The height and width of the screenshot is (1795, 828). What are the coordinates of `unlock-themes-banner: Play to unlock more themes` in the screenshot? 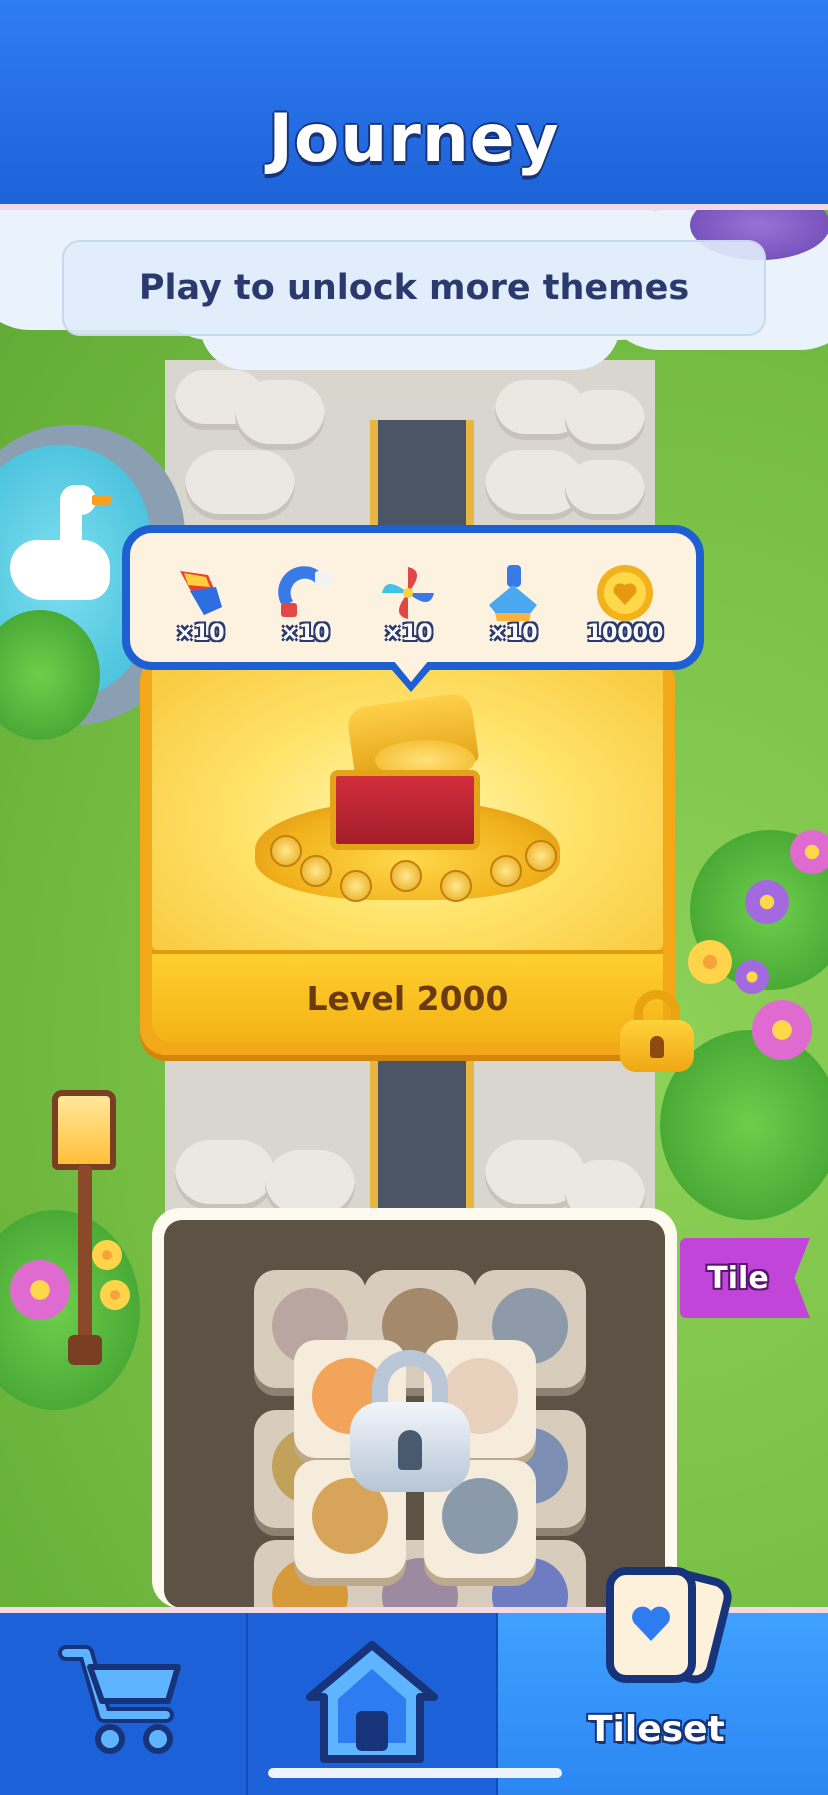 It's located at (414, 288).